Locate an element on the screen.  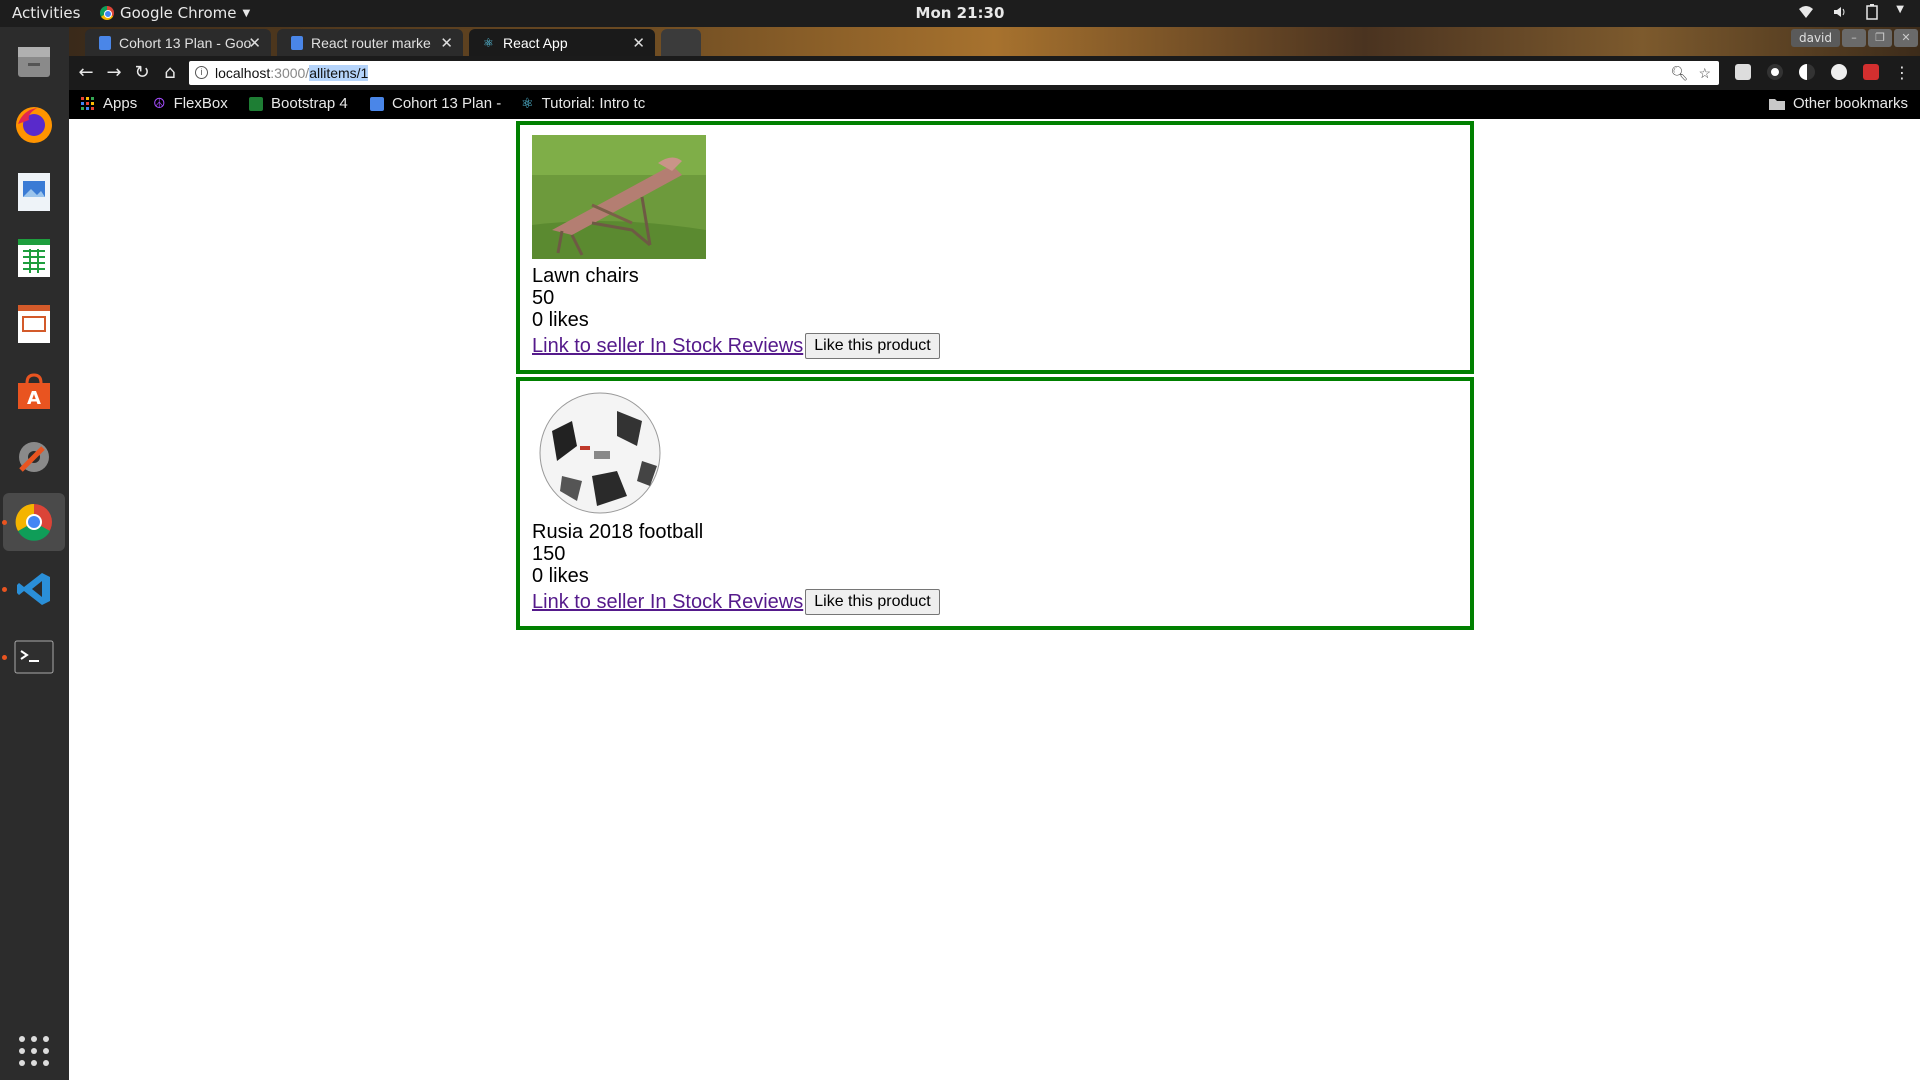
bookmark-cohort-plan: Cohort 13 Plan - is located at coordinates (435, 103).